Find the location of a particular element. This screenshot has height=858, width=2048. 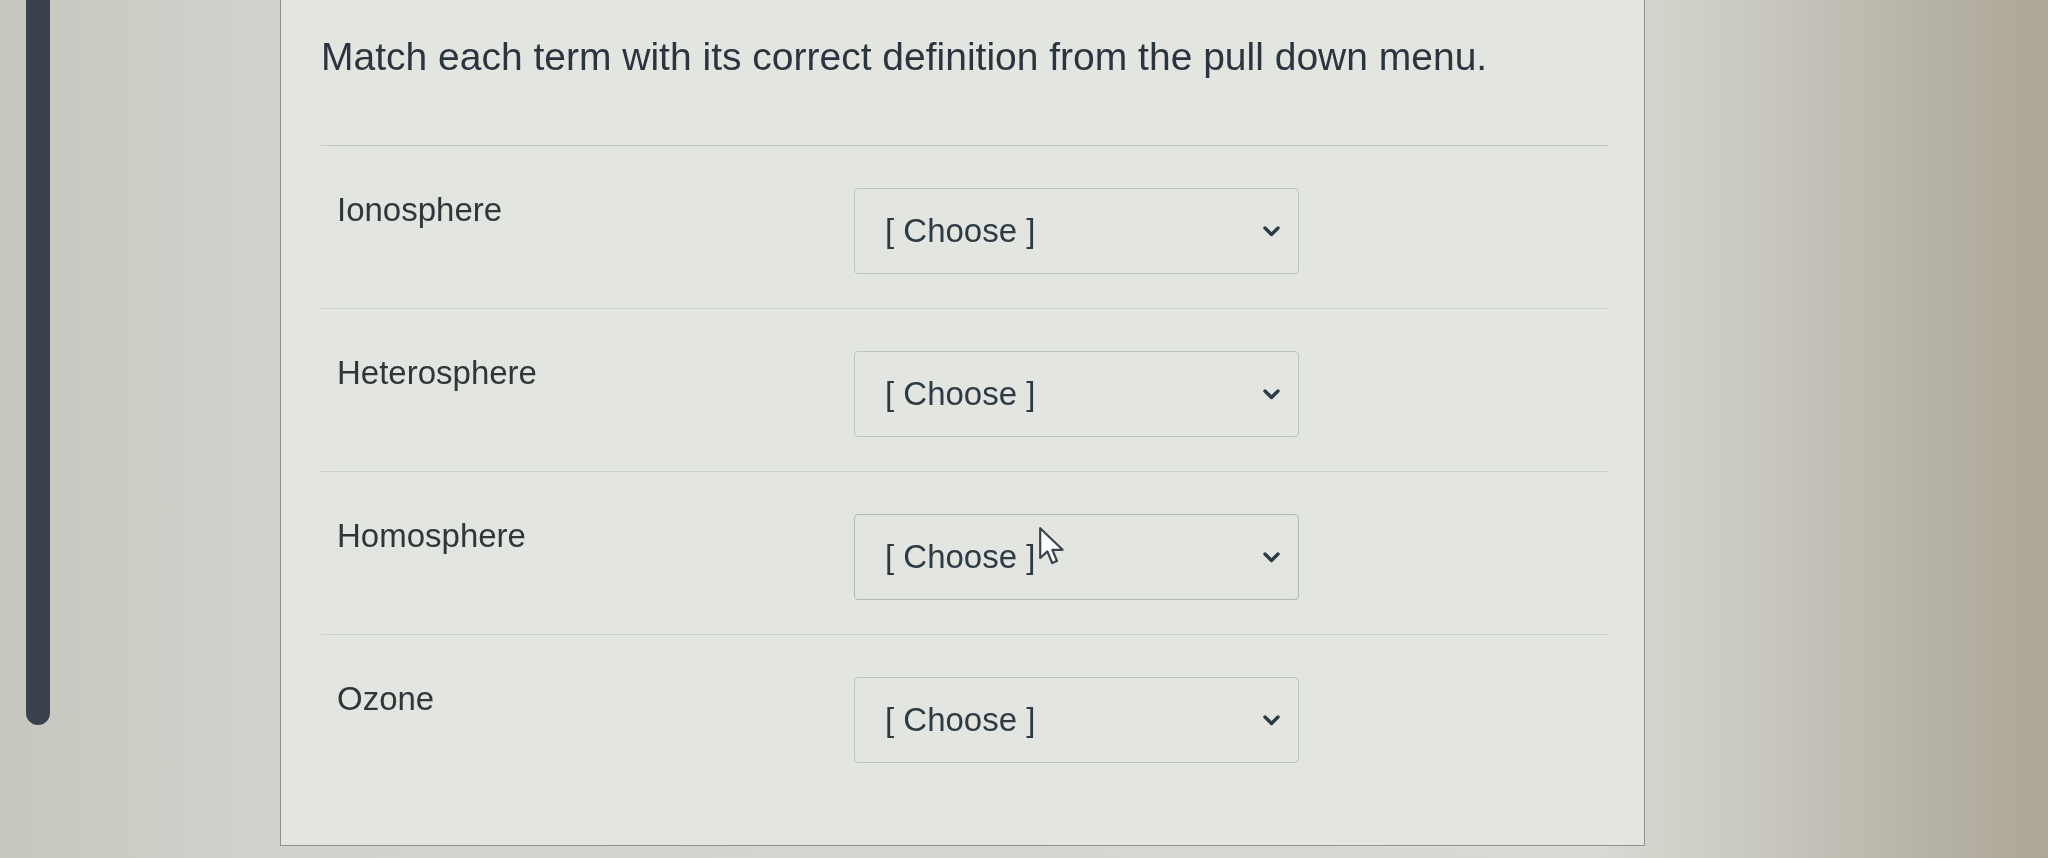

question-instructions: Match each term with its correct definition from the pull down menu. is located at coordinates (905, 57).